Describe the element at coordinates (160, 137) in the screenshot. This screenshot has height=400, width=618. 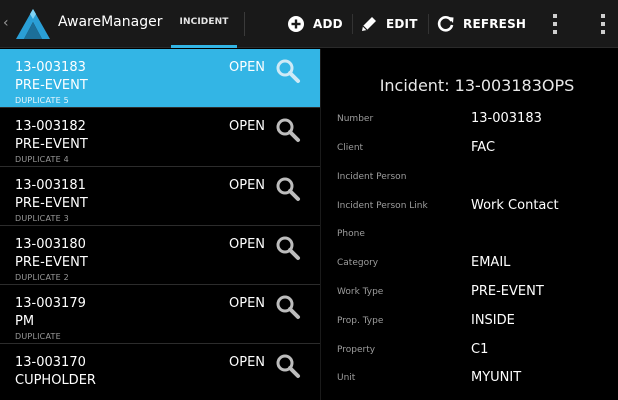
I see `list-item: 13-003182 PRE-EVENT DUPLICATE 4 OPEN` at that location.